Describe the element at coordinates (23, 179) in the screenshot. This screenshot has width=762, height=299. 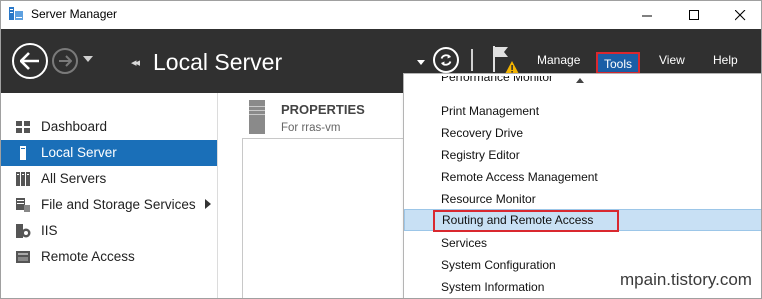
I see `all-servers-icon` at that location.